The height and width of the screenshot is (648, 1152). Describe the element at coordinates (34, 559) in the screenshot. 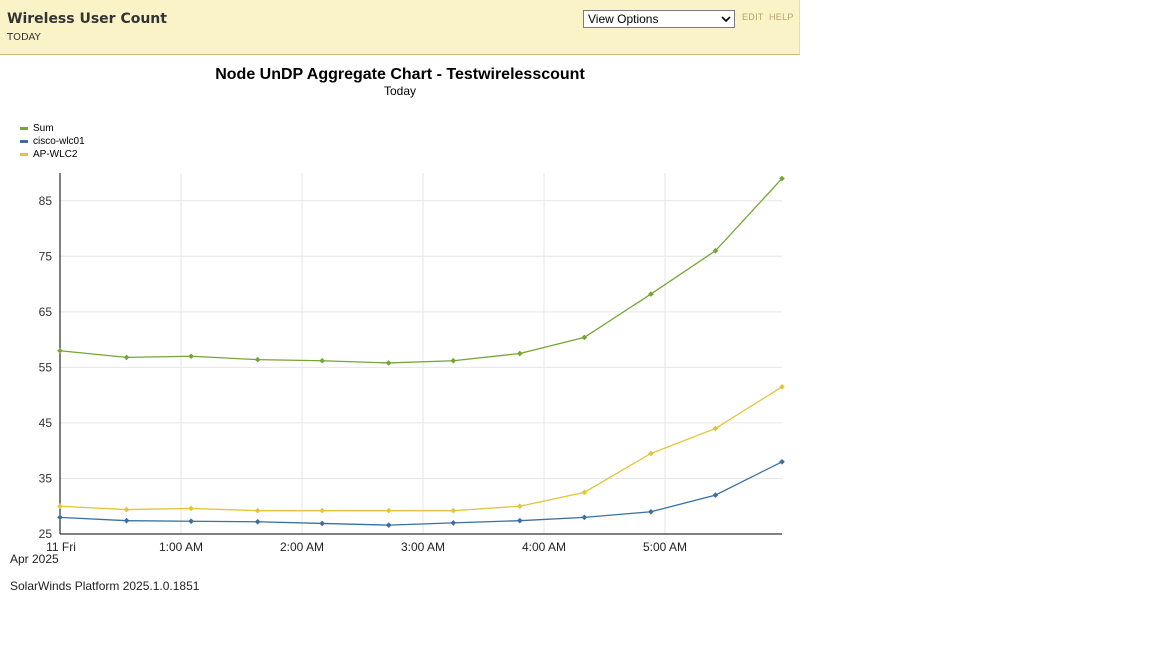

I see `x-axis-date-label: Apr 2025` at that location.